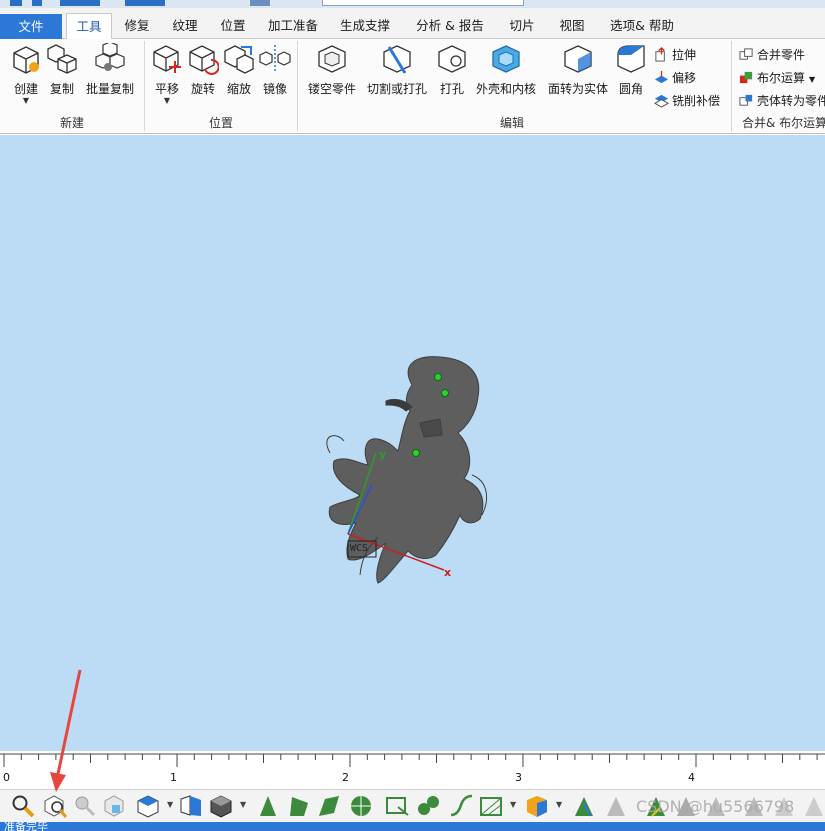 The image size is (825, 831). What do you see at coordinates (585, 806) in the screenshot?
I see `triangle-mark-icon` at bounding box center [585, 806].